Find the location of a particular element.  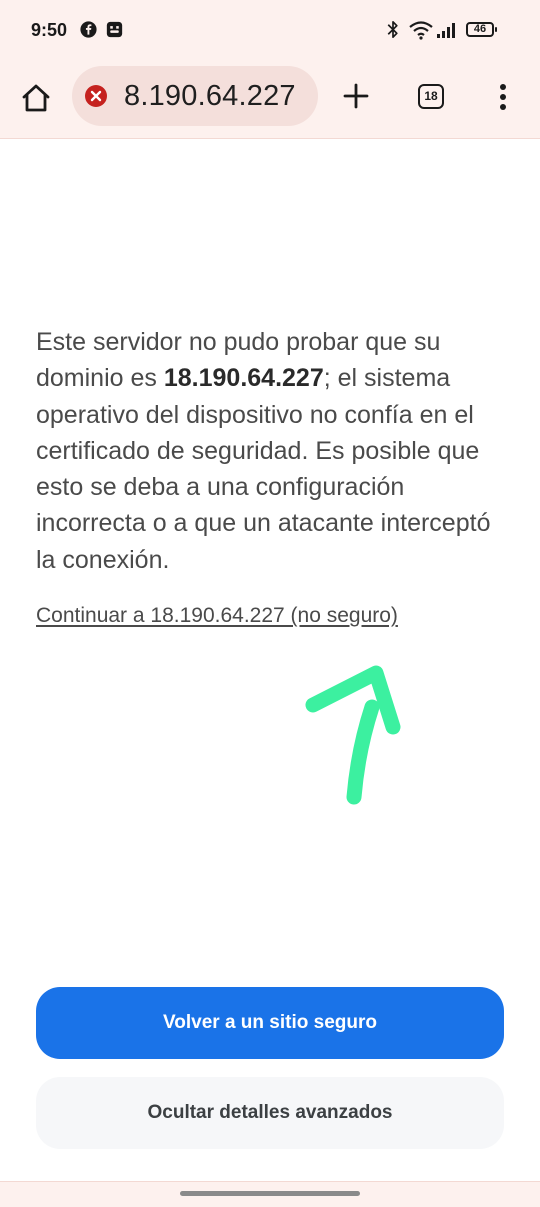

facebook-icon is located at coordinates (88, 29).